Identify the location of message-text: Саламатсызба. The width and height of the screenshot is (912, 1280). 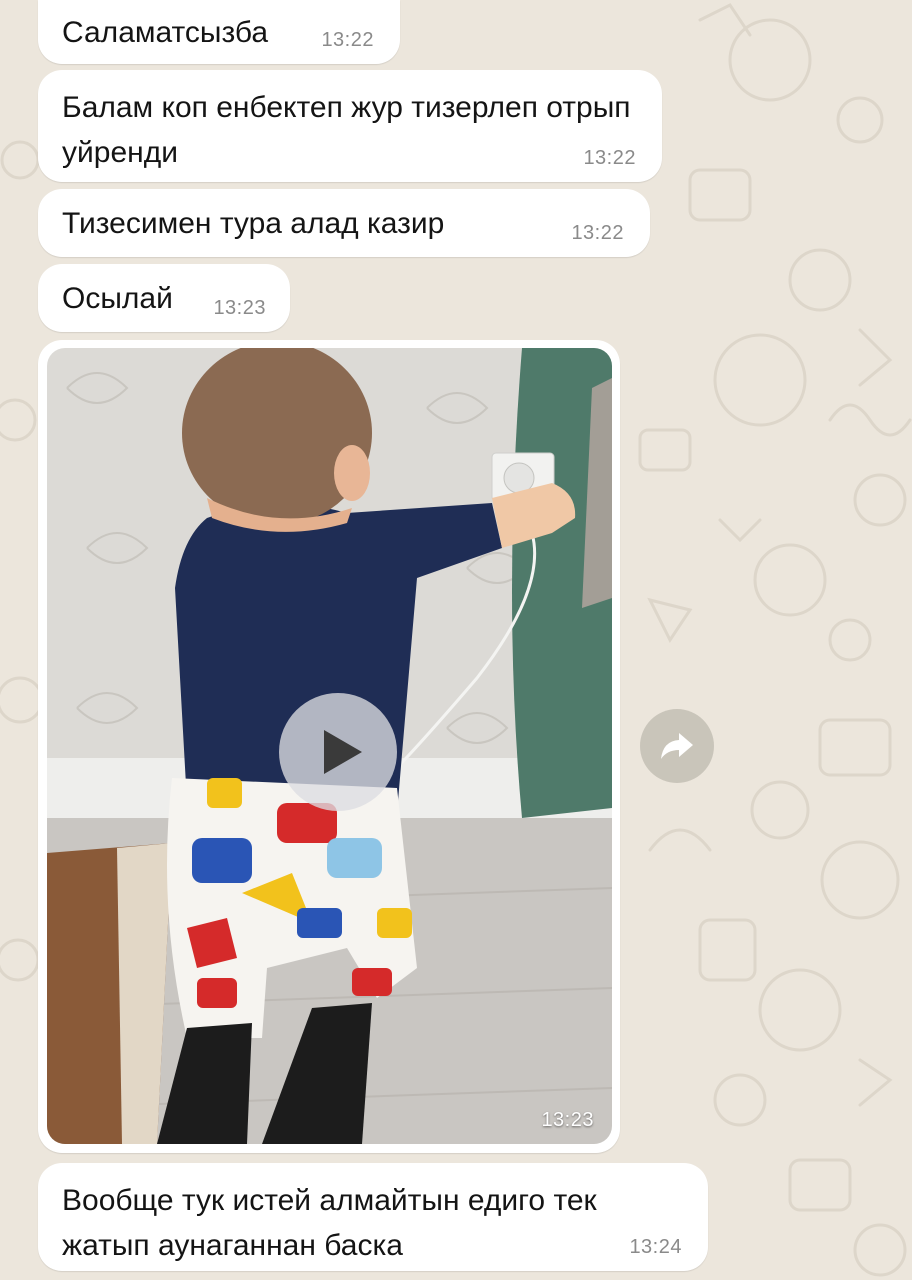
(165, 32).